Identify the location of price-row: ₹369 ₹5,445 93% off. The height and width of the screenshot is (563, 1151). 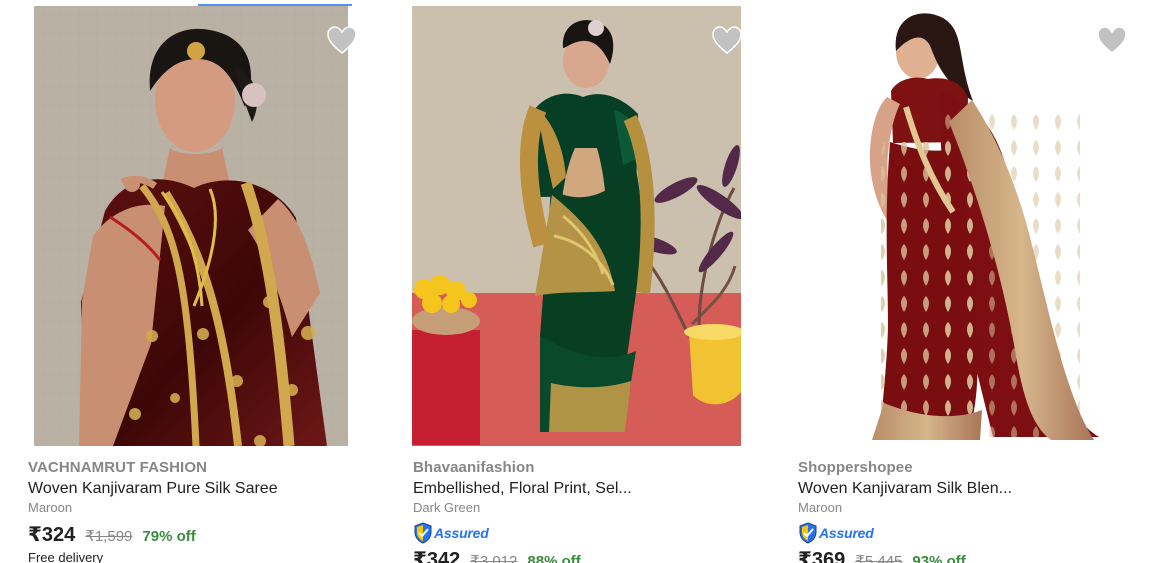
(882, 555).